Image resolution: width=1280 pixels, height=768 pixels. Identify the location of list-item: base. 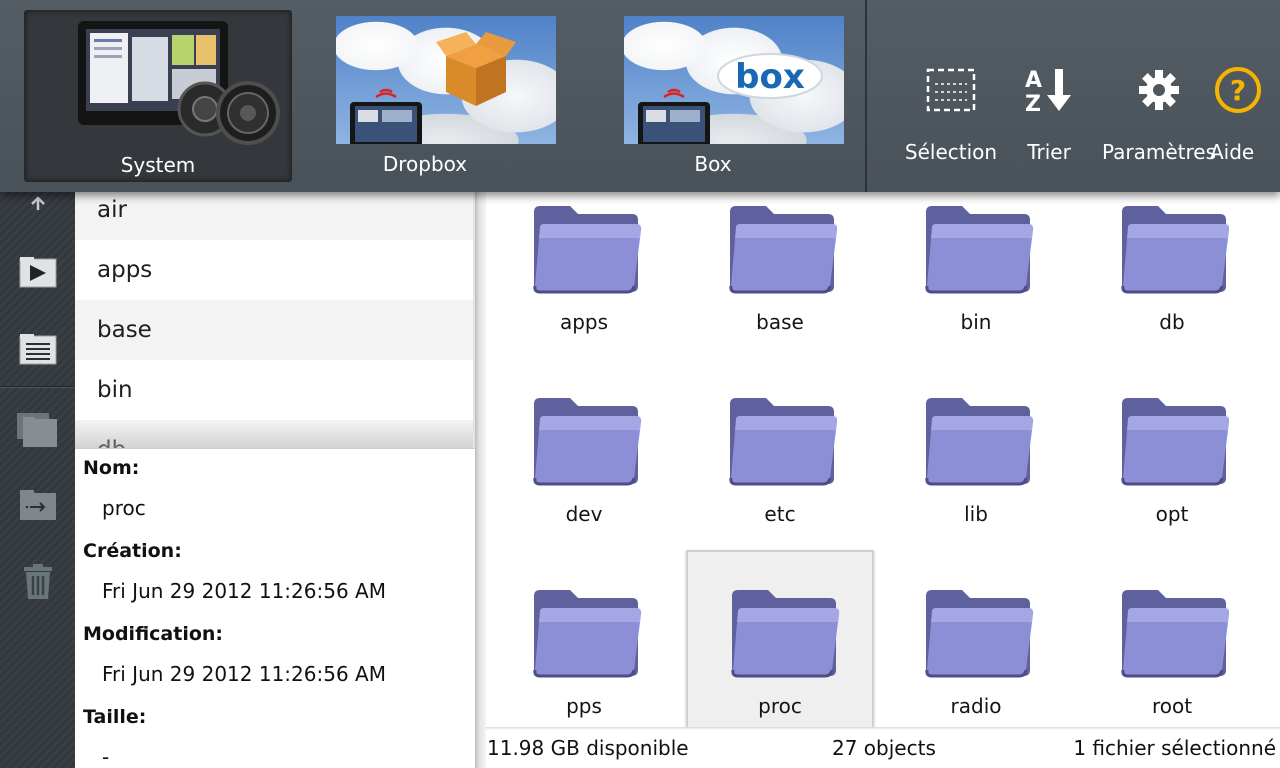
(275, 330).